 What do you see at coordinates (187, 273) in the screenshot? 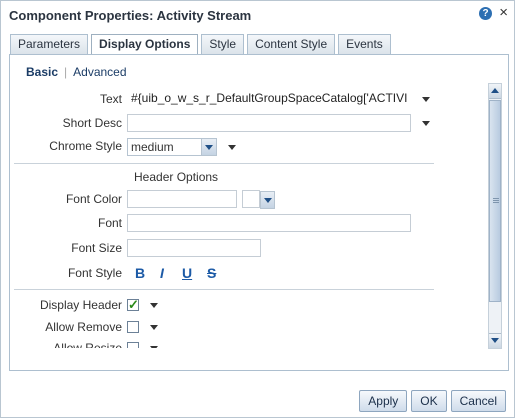
I see `underline-button: U` at bounding box center [187, 273].